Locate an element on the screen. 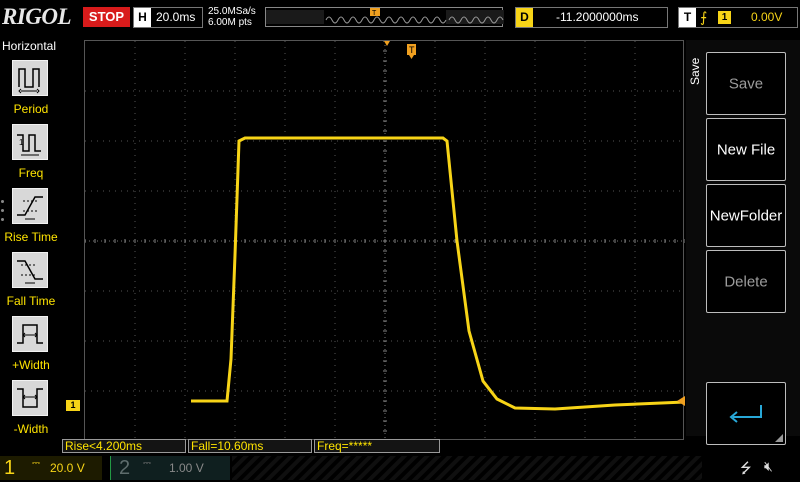 The image size is (800, 482). trigger-display: T ⨍ 1 0.00V is located at coordinates (738, 17).